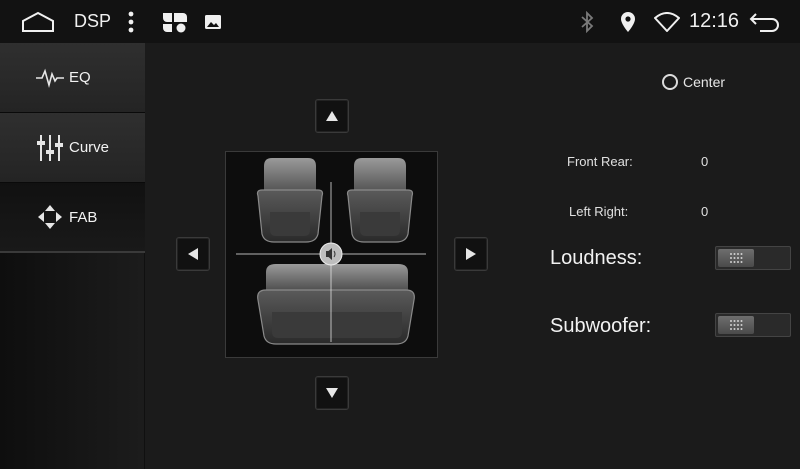 Image resolution: width=800 pixels, height=469 pixels. I want to click on status-bar: DSP 12:16, so click(400, 21).